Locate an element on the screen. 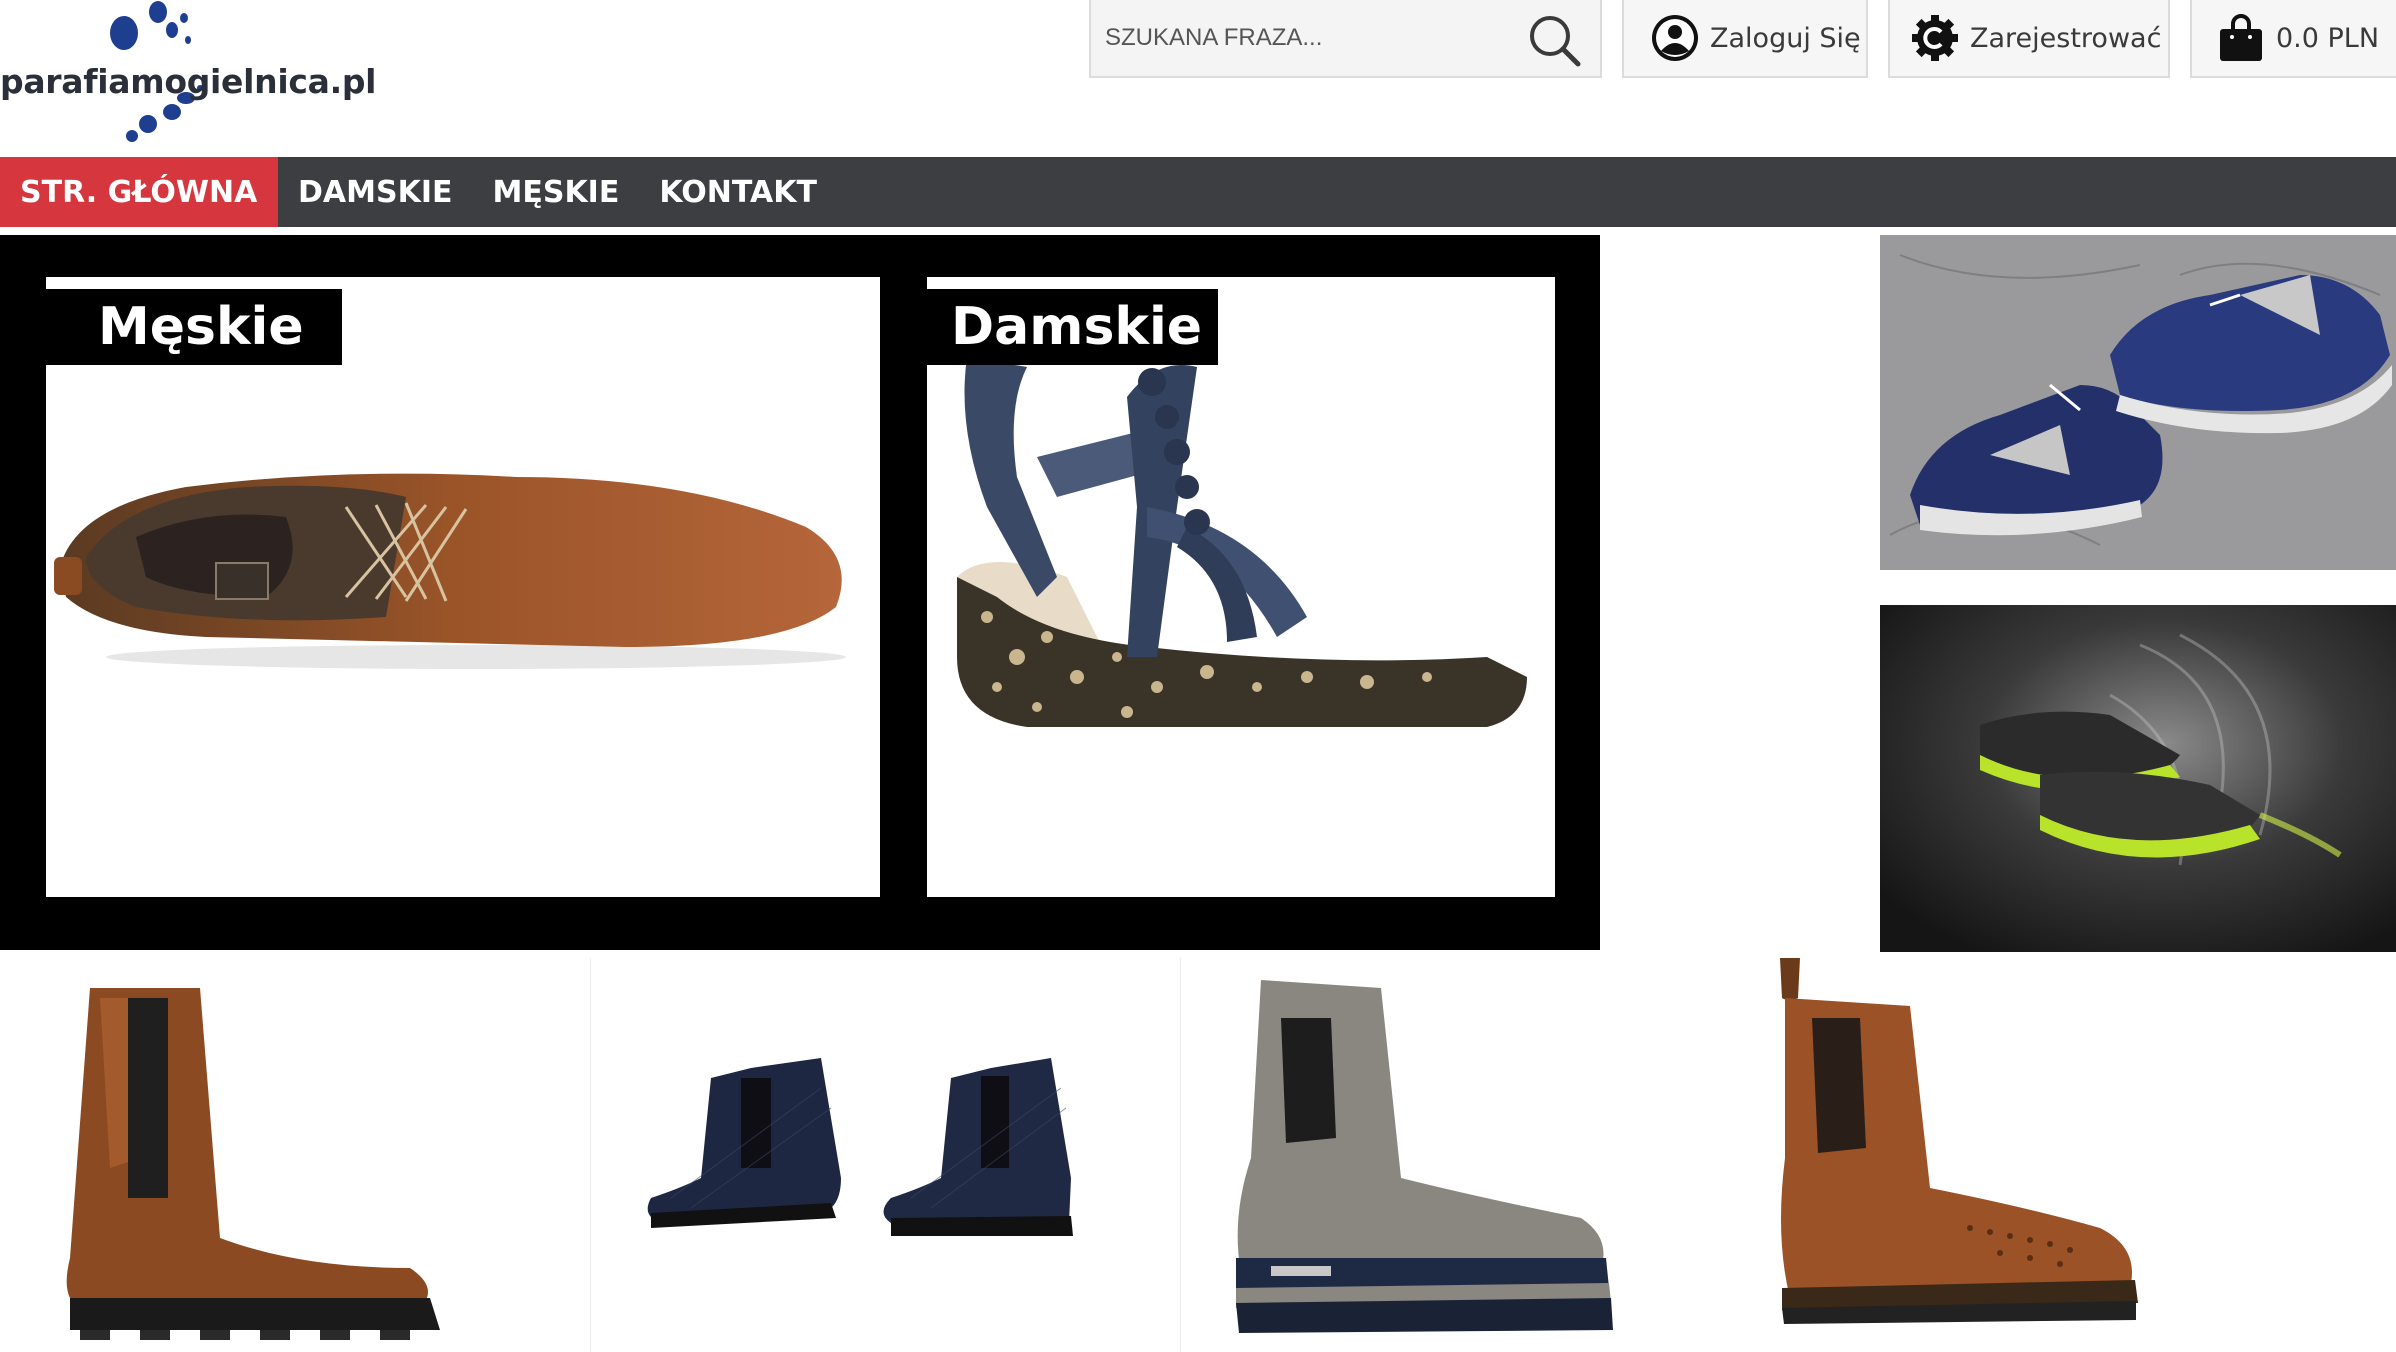  navy-snake-ankle-boots-image is located at coordinates (860, 1147).